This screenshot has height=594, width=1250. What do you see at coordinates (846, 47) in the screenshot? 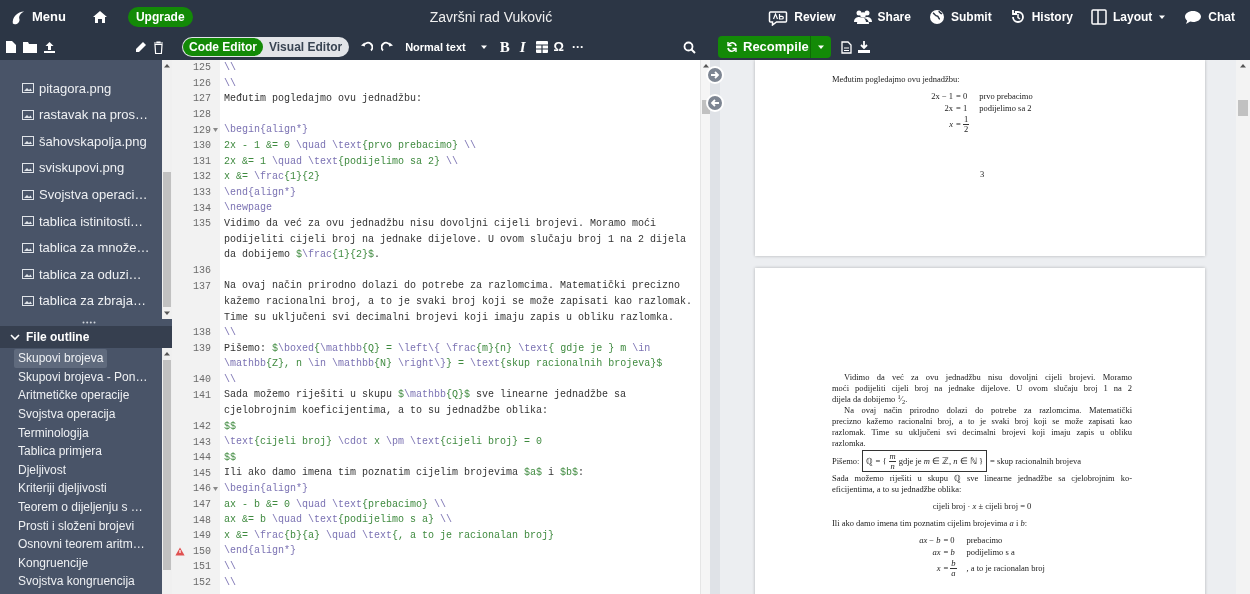
I see `document-icon` at bounding box center [846, 47].